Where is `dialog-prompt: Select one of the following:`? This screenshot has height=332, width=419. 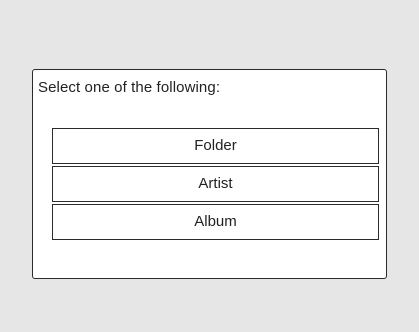
dialog-prompt: Select one of the following: is located at coordinates (129, 87).